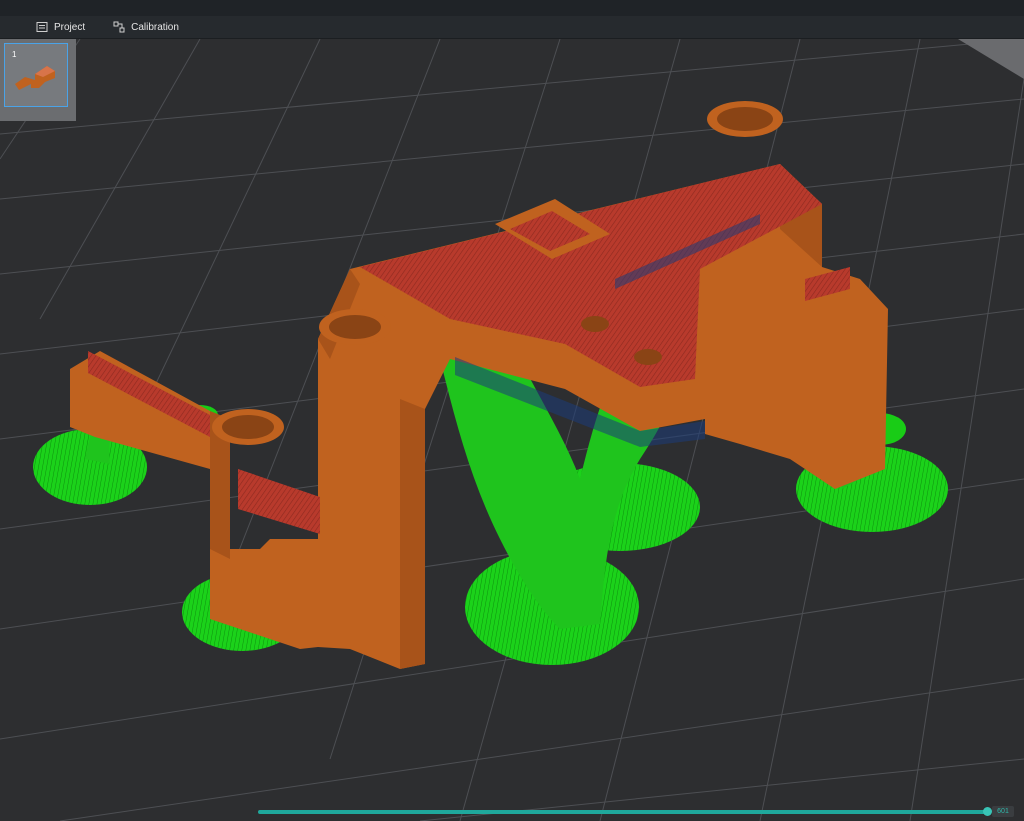  Describe the element at coordinates (42, 27) in the screenshot. I see `project-icon` at that location.